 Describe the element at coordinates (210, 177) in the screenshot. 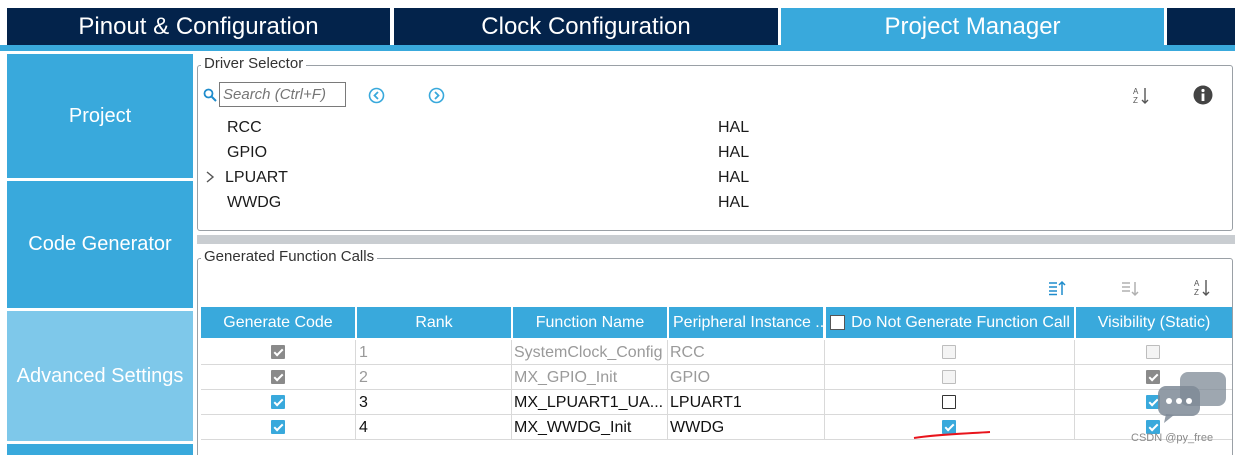

I see `chevron-right-icon` at that location.